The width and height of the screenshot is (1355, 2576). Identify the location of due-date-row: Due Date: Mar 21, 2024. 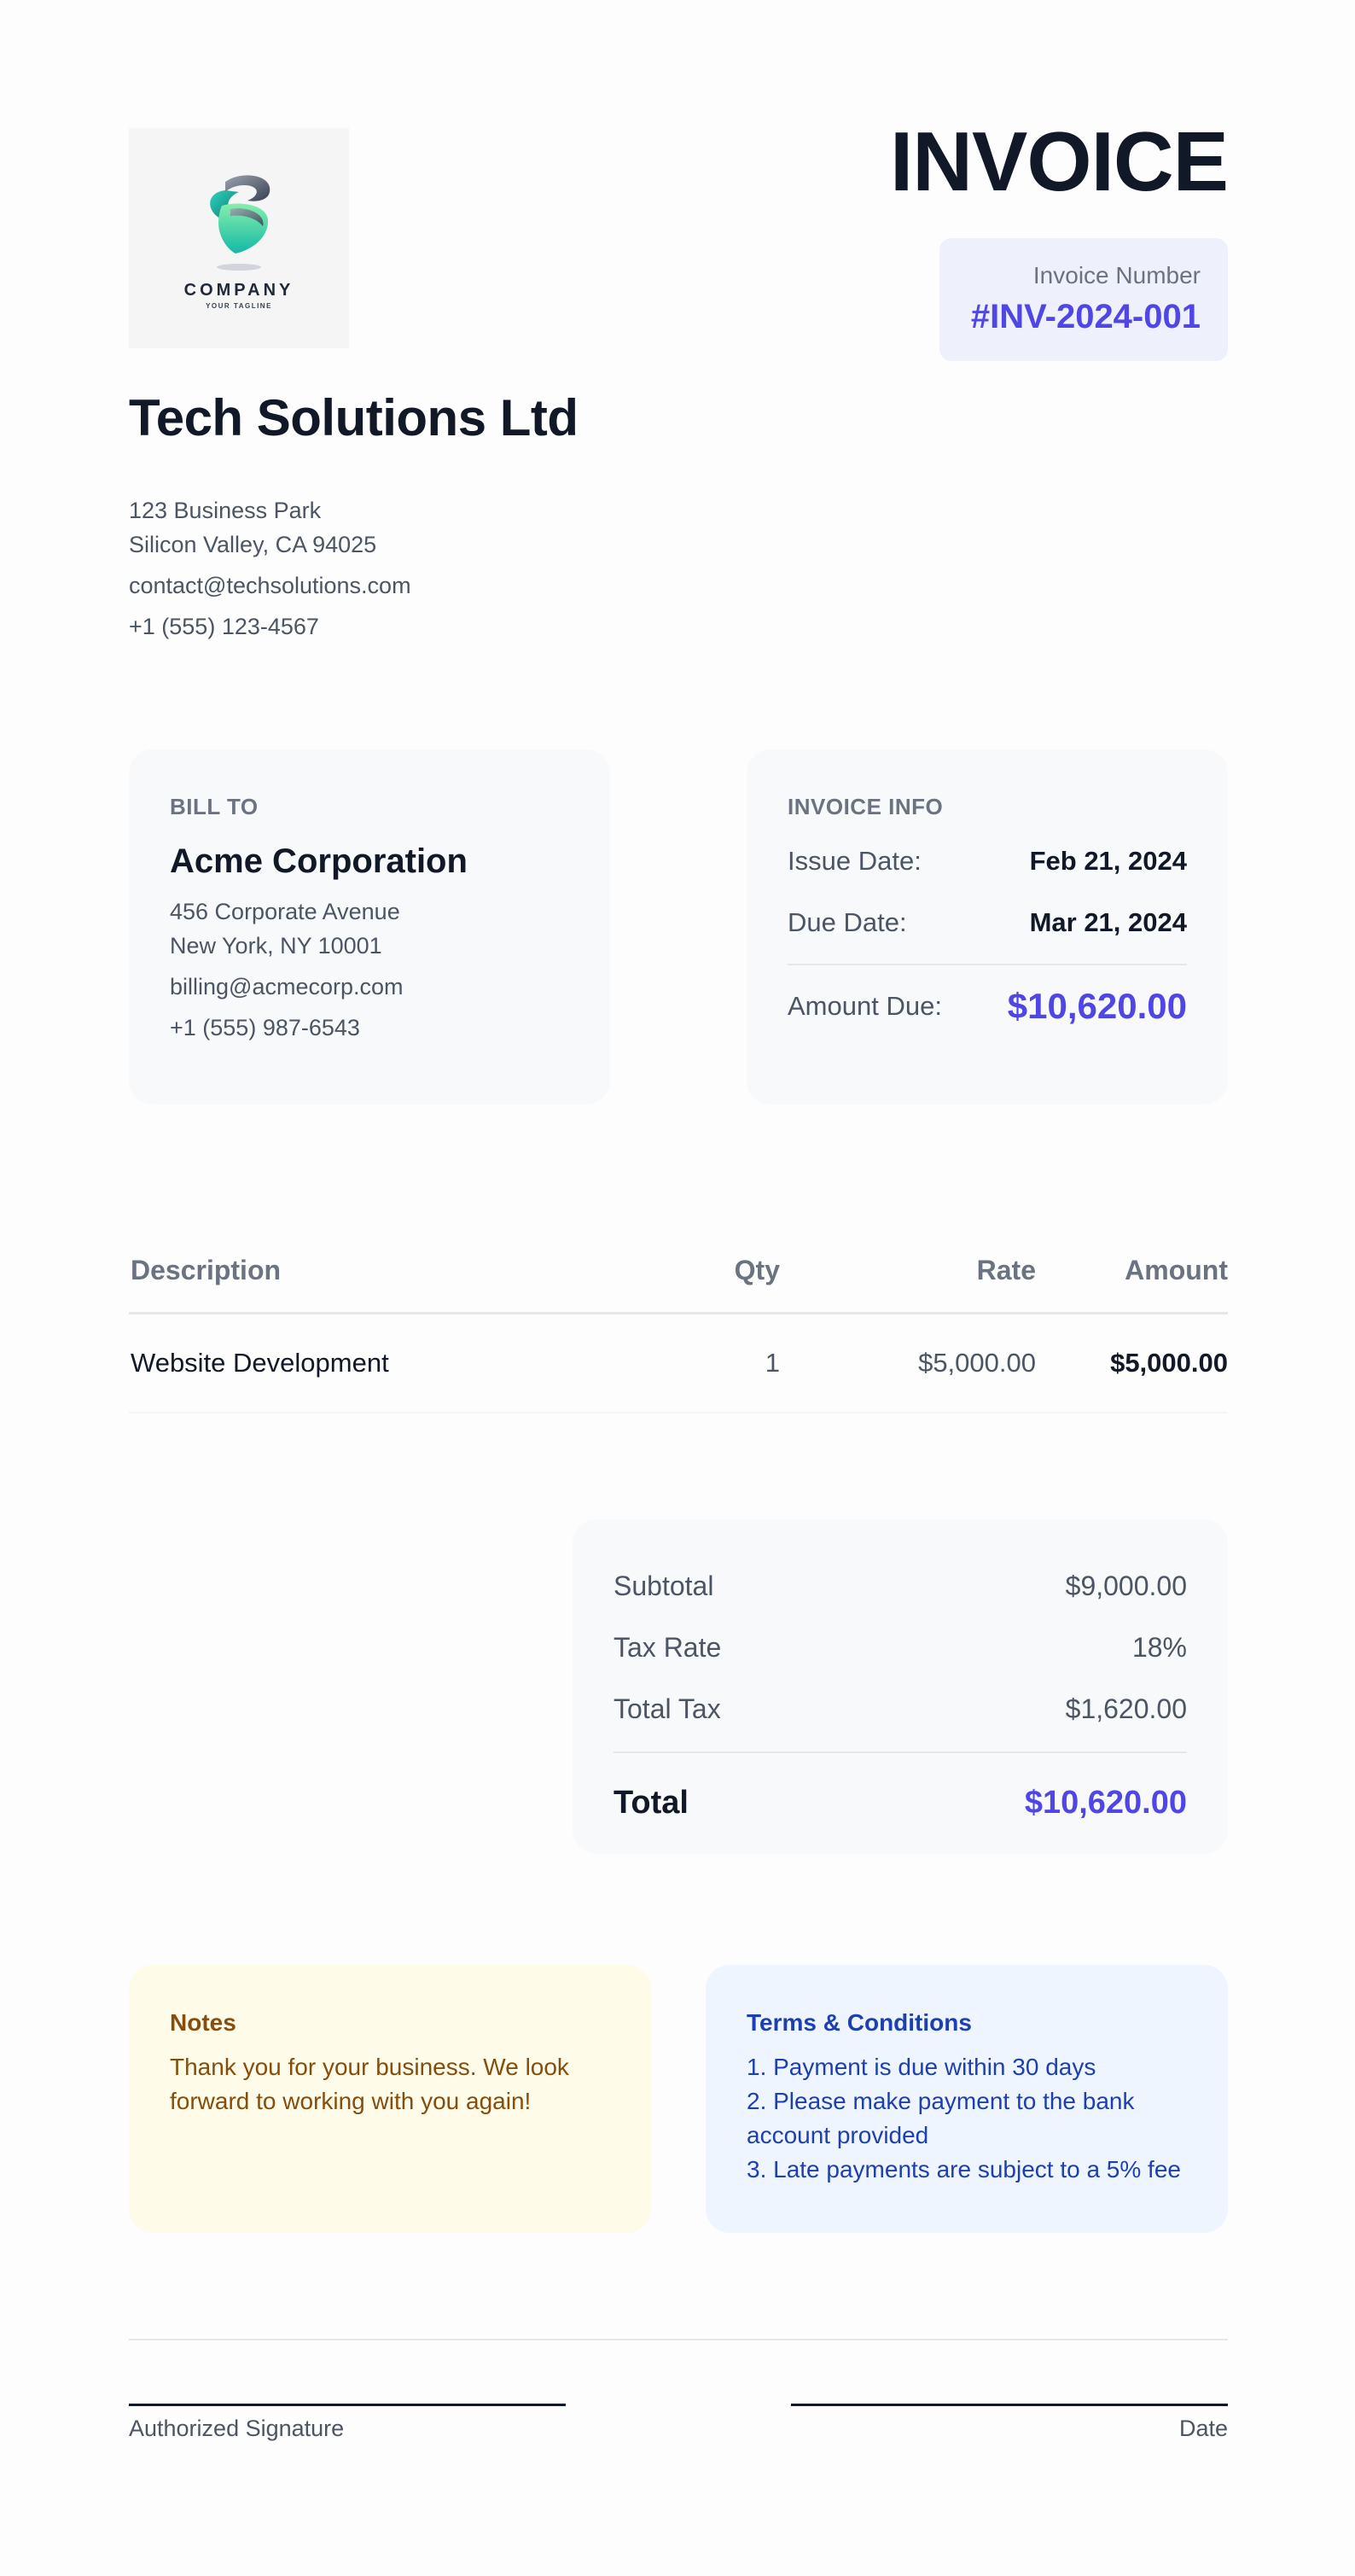
(987, 922).